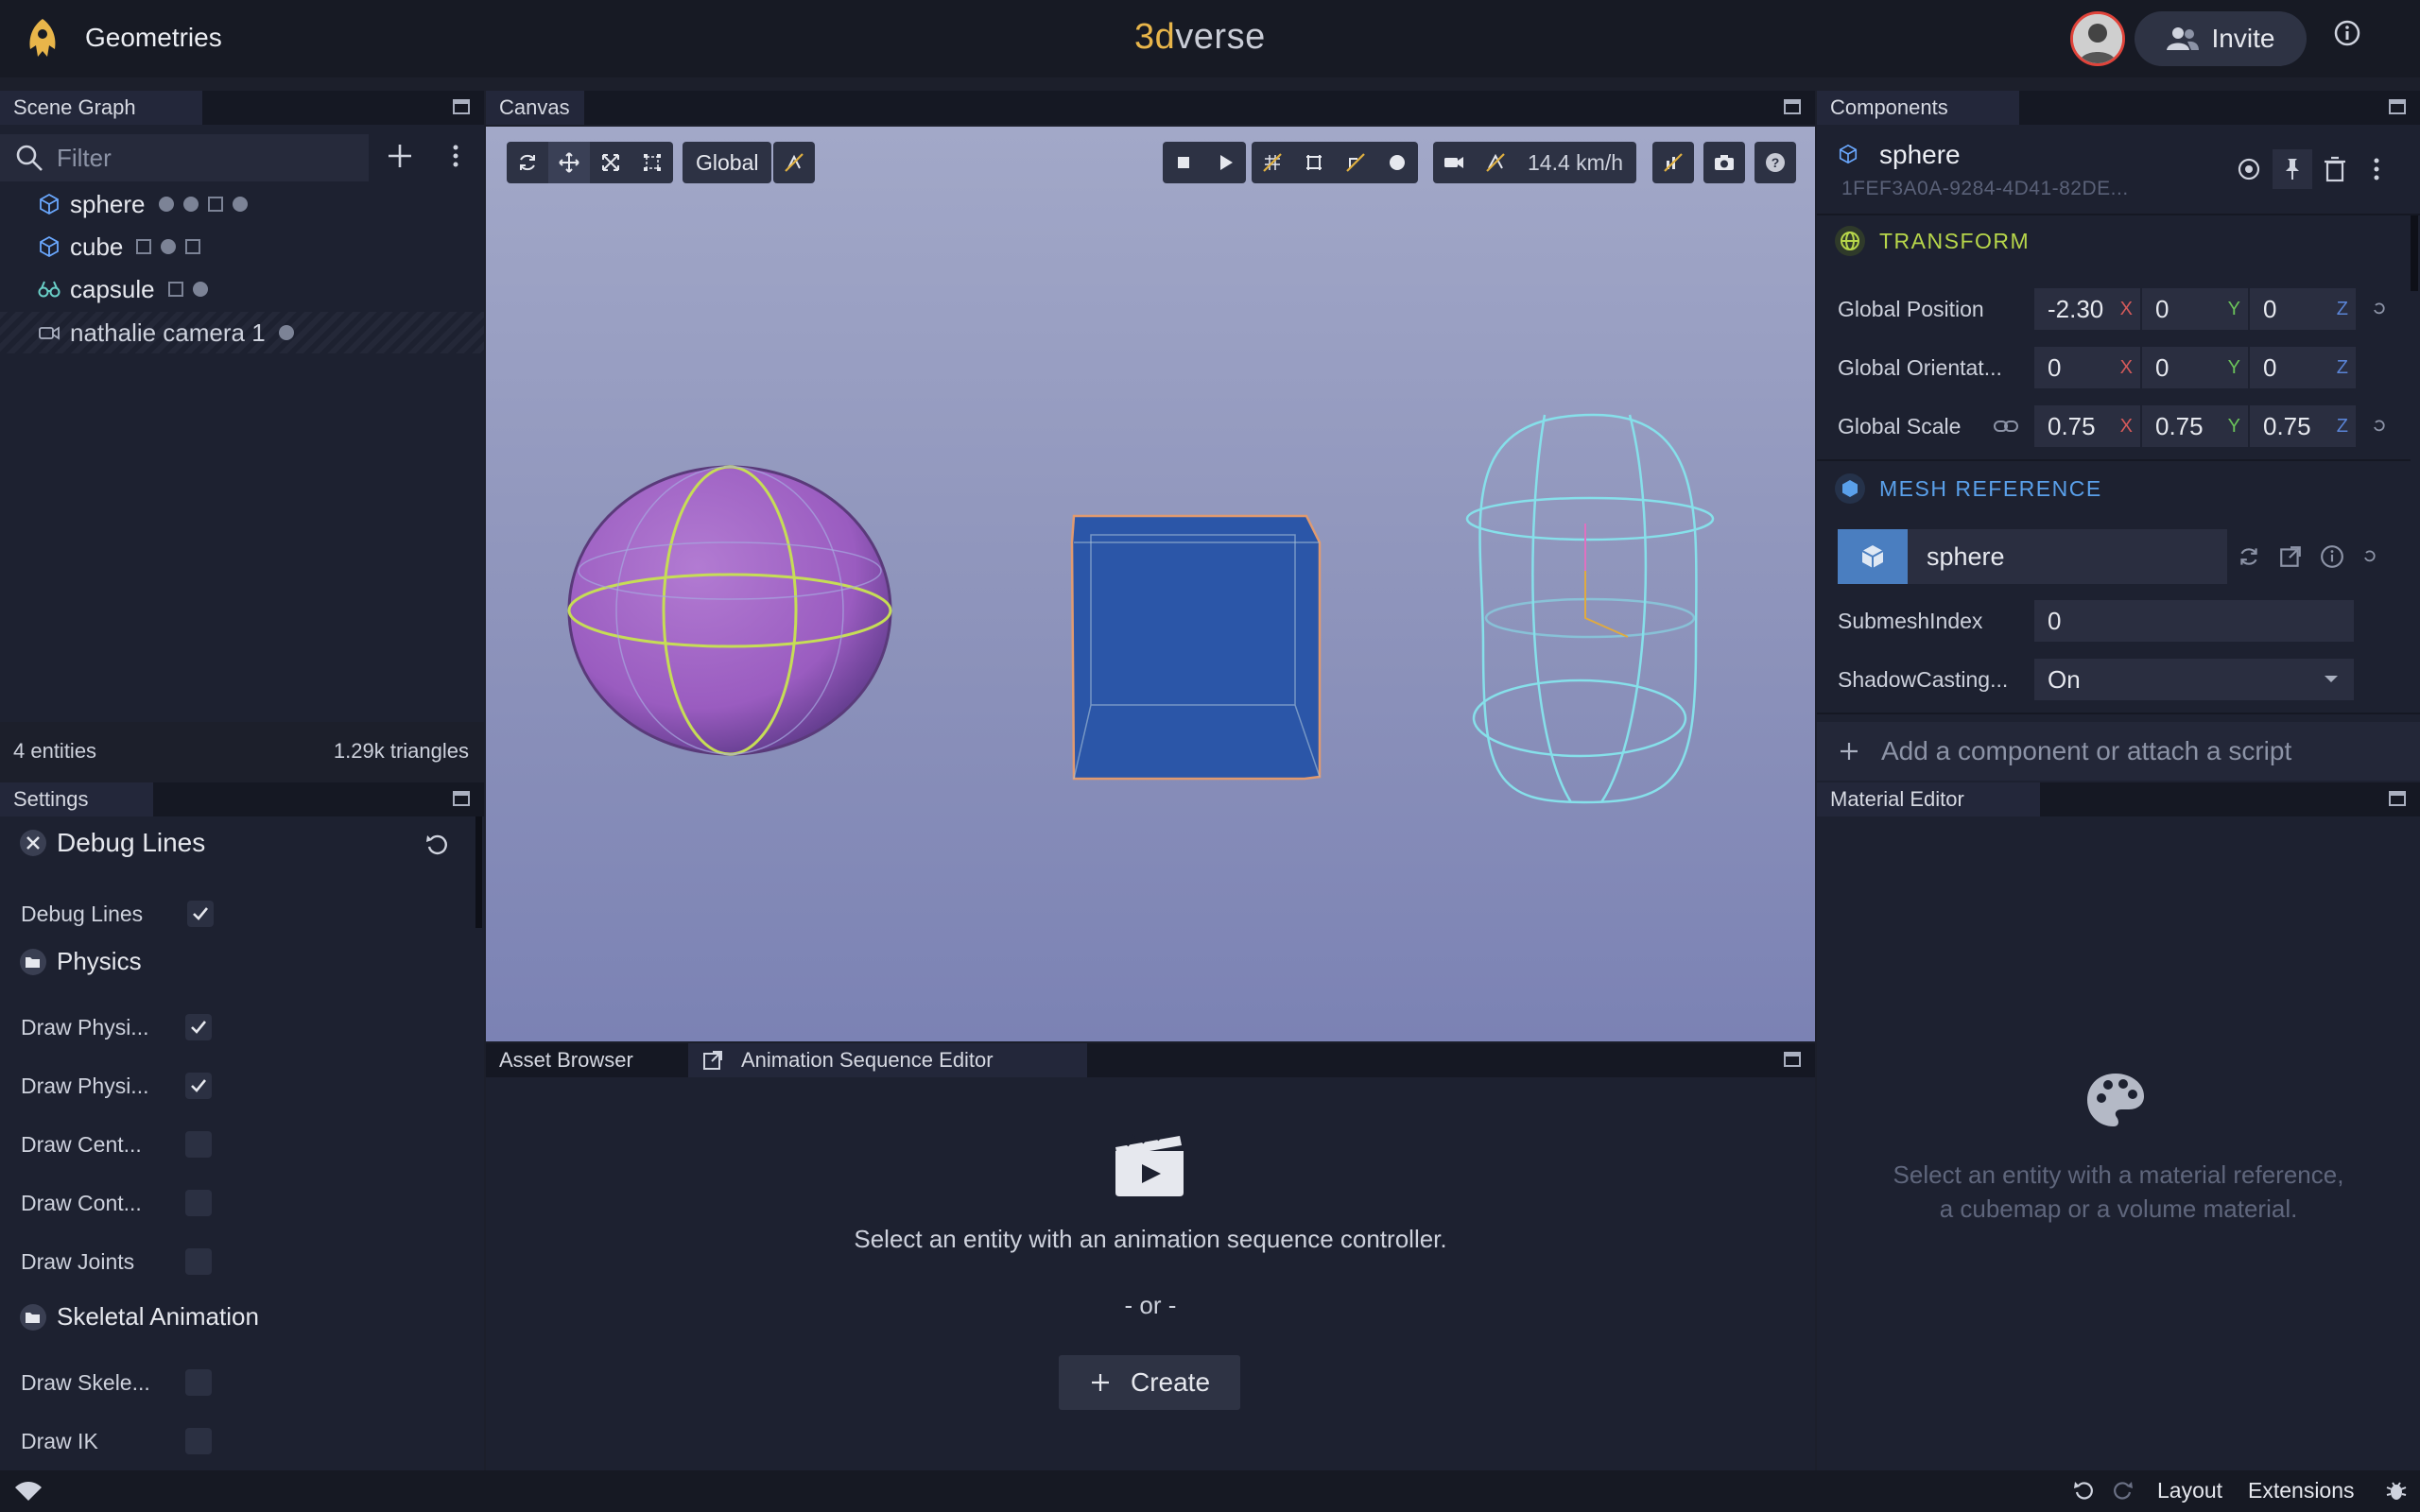 This screenshot has height=1512, width=2420. I want to click on external-link-icon, so click(2290, 556).